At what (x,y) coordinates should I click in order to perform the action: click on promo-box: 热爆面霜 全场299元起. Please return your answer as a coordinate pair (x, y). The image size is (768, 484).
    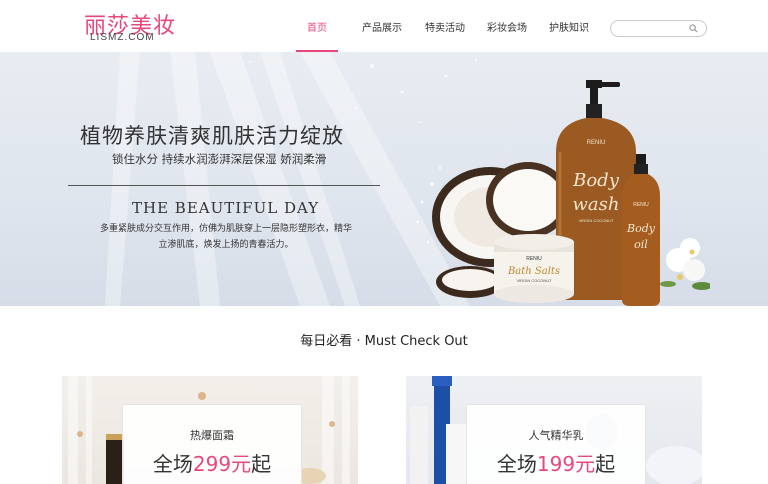
    Looking at the image, I should click on (212, 444).